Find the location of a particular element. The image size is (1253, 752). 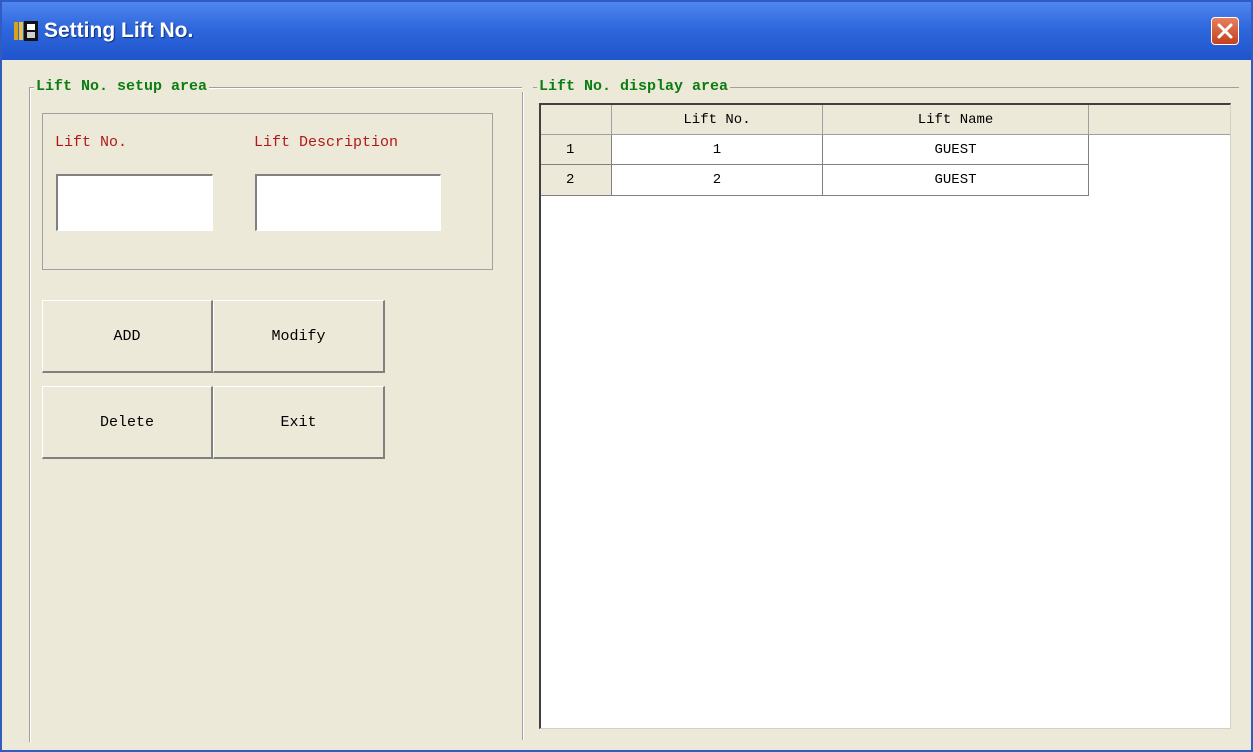

column-header-empty is located at coordinates (1159, 120).